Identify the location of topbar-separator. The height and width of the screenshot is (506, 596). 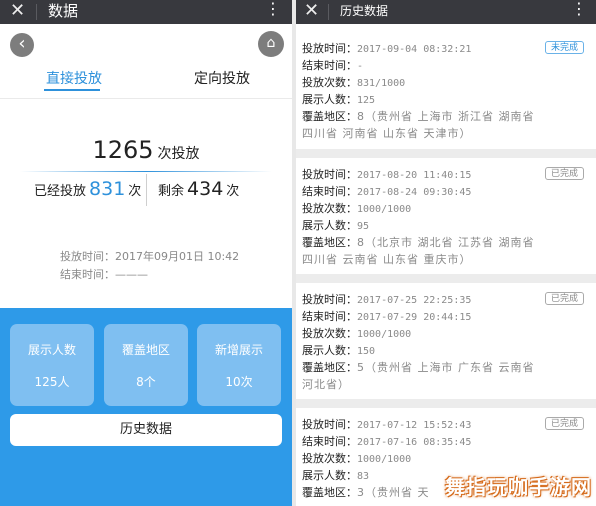
(328, 12).